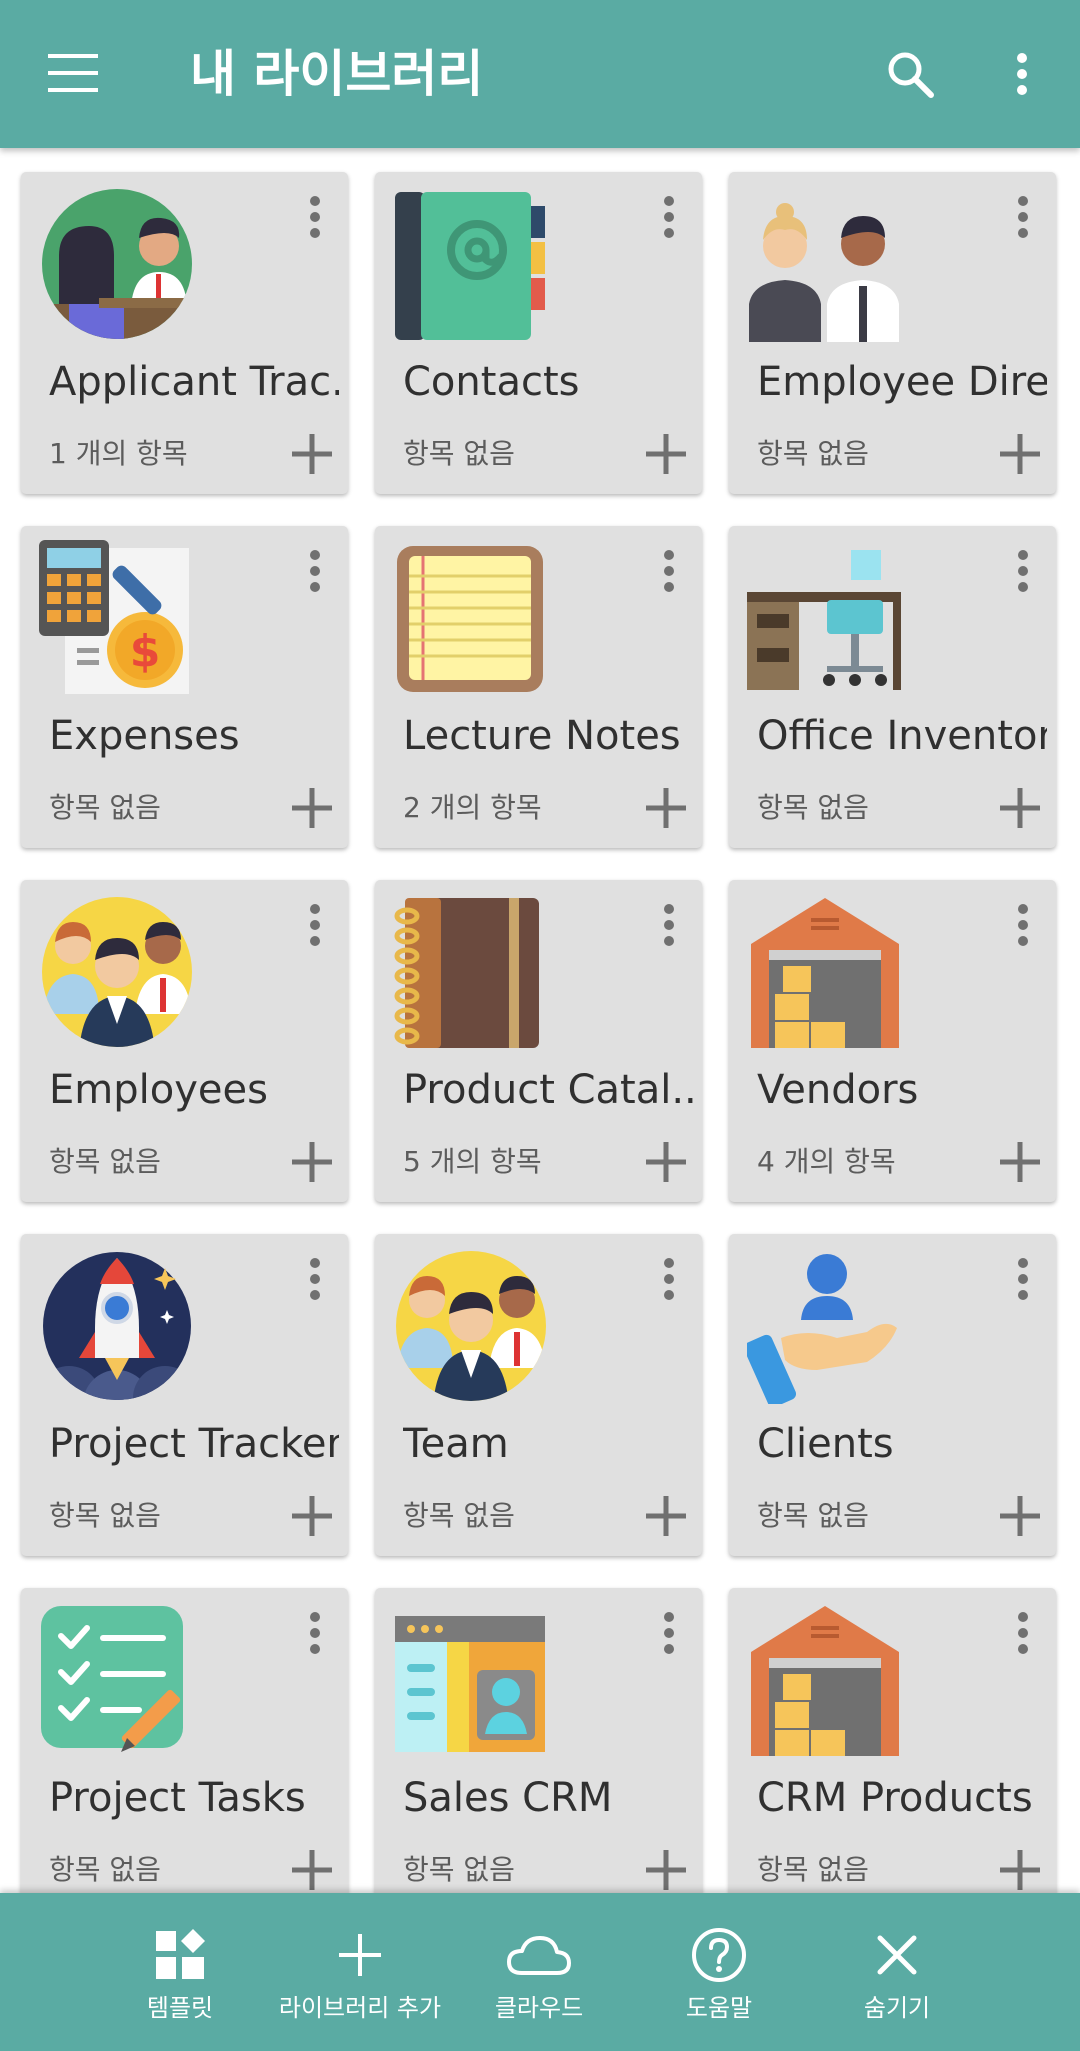 The height and width of the screenshot is (2051, 1080). What do you see at coordinates (144, 736) in the screenshot?
I see `card-title: Expenses` at bounding box center [144, 736].